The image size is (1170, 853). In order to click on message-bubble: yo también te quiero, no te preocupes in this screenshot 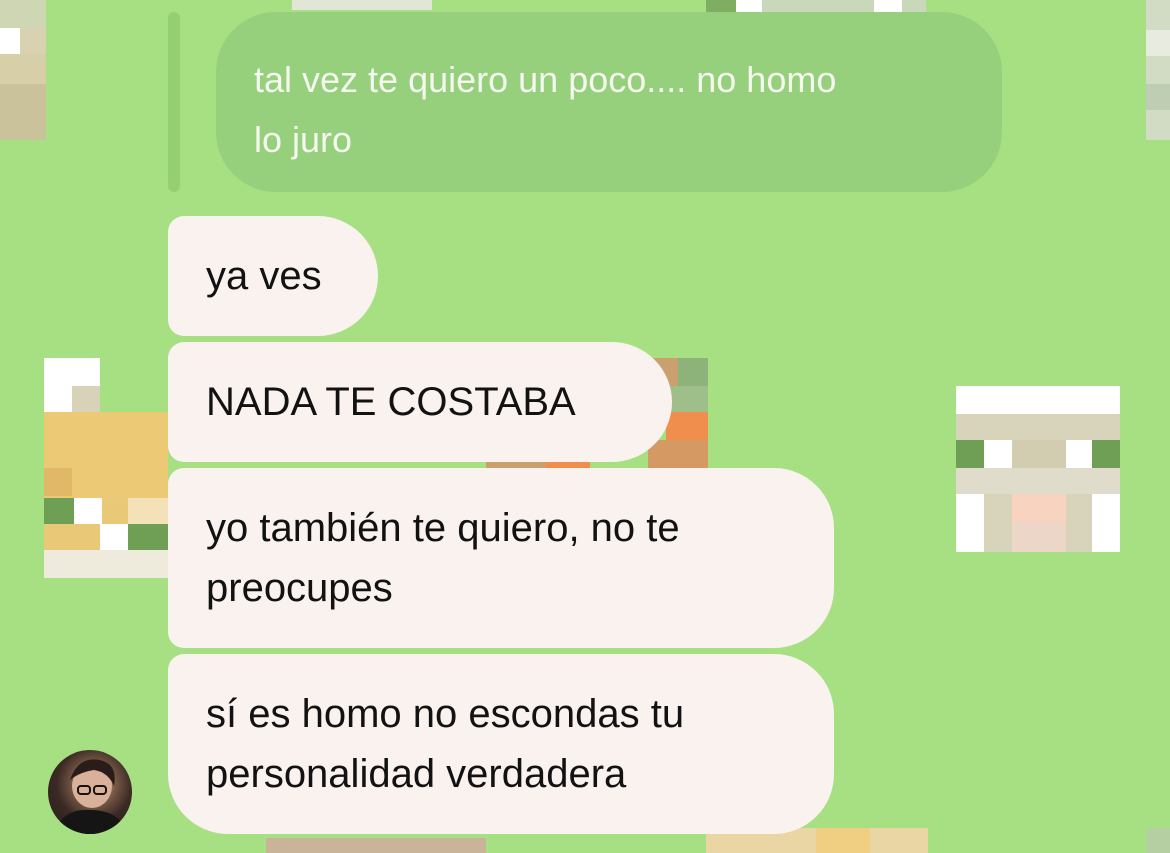, I will do `click(501, 558)`.